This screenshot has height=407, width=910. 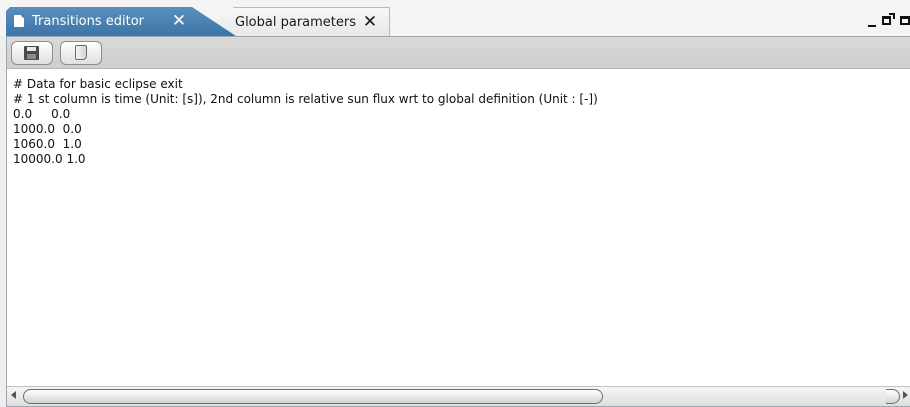 I want to click on window-controls, so click(x=885, y=21).